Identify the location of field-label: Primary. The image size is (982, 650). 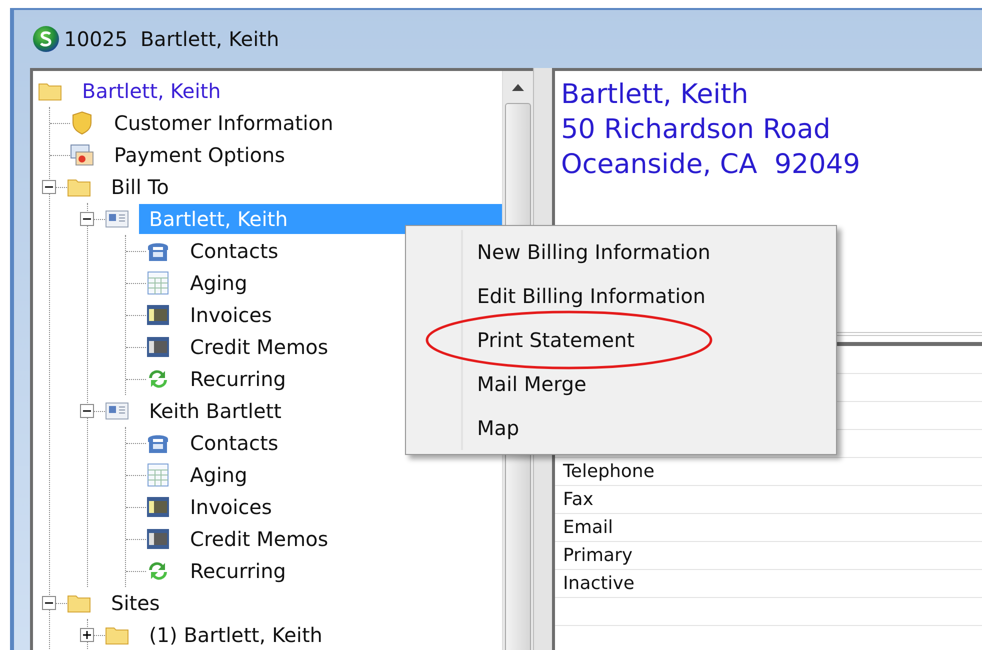
(598, 555).